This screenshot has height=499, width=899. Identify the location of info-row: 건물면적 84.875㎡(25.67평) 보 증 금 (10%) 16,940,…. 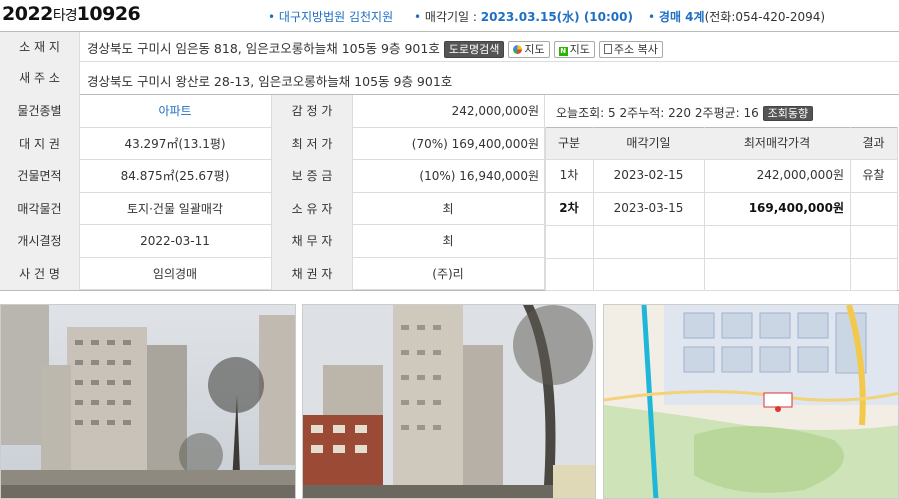
(272, 176).